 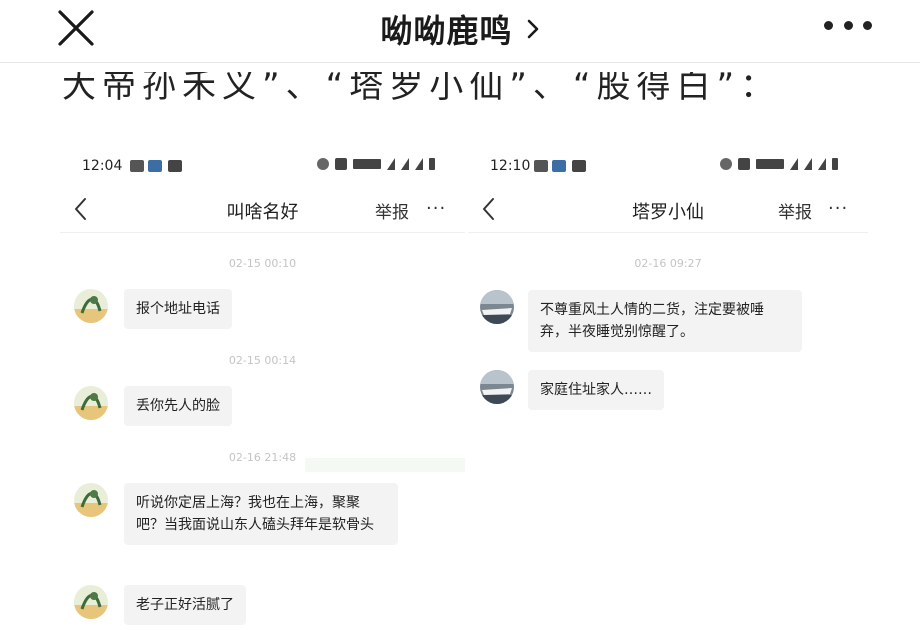 I want to click on message-bubble: 听说你定居上海？我也在上海，聚聚吧？当我面说山东人磕头拜年是软骨头, so click(x=261, y=514).